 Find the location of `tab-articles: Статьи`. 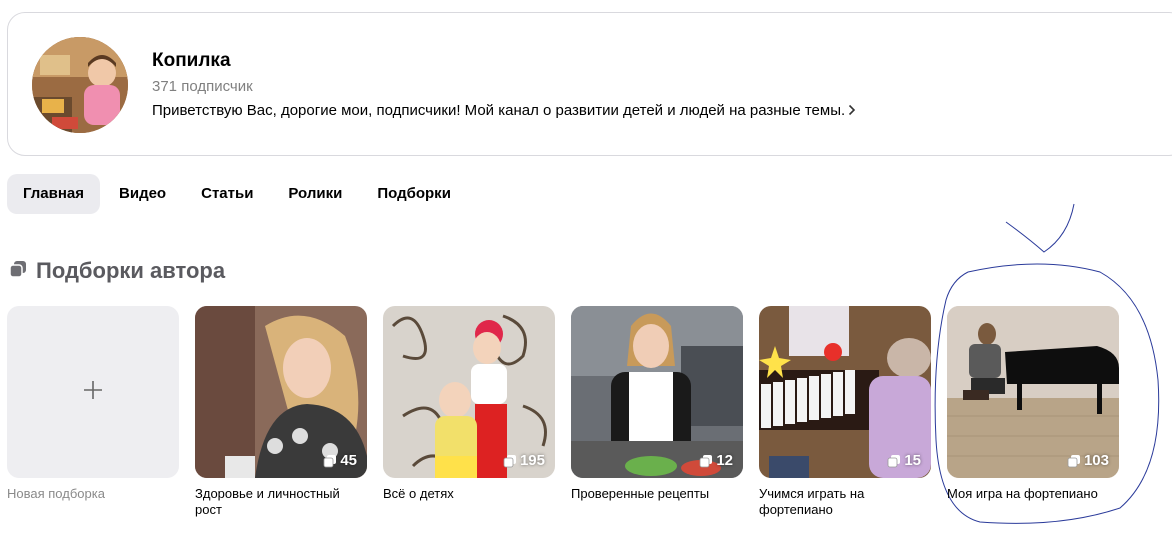

tab-articles: Статьи is located at coordinates (227, 194).